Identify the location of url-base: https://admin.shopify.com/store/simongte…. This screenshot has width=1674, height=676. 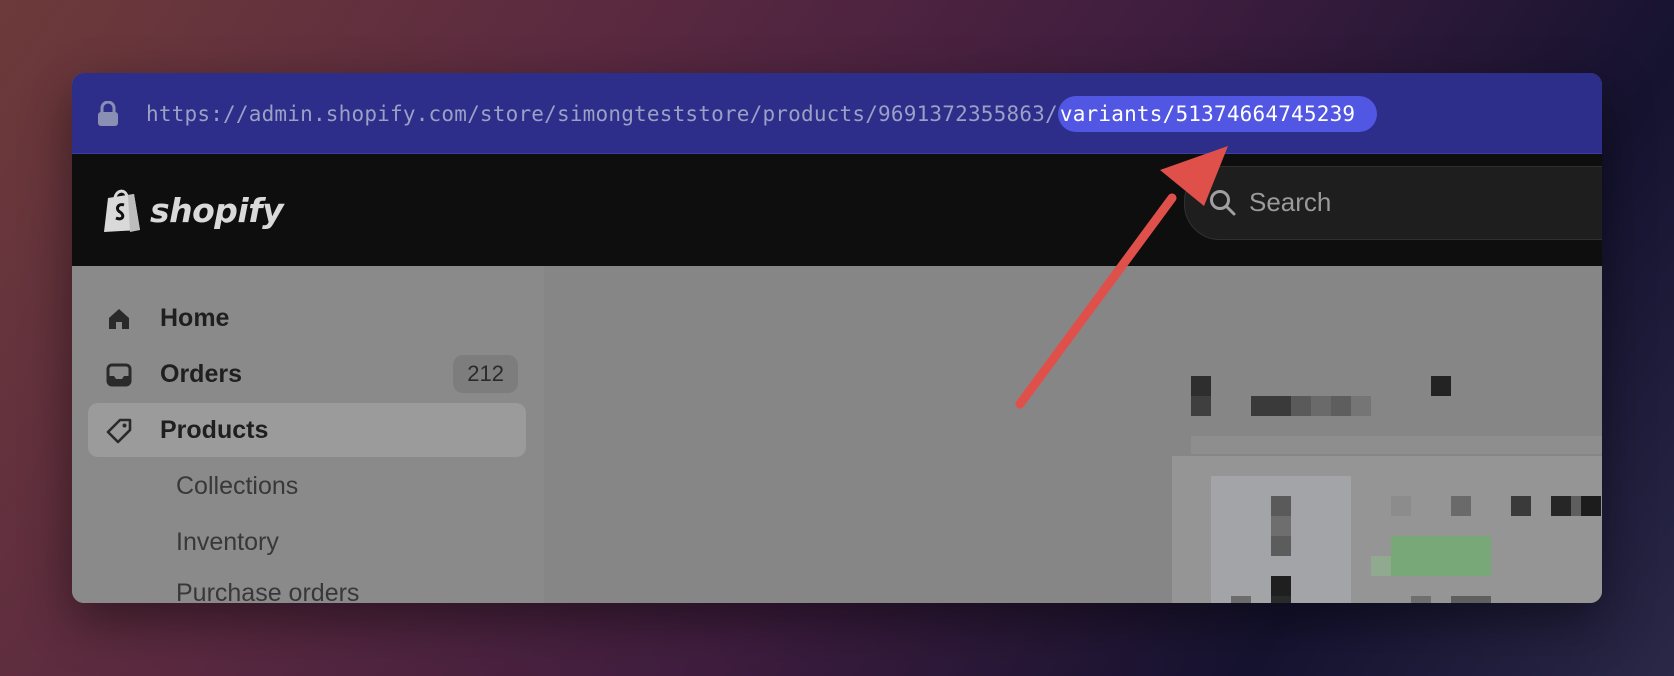
(602, 114).